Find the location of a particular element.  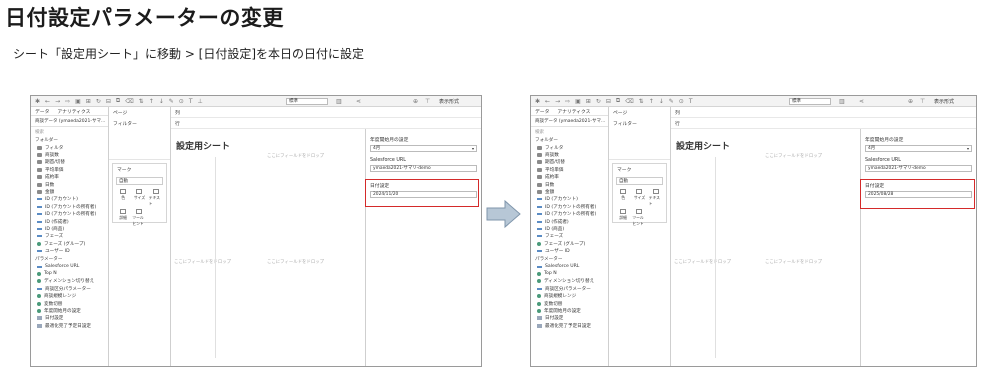

drop-zone-rows: ここにフィールドをドロップ is located at coordinates (202, 262).